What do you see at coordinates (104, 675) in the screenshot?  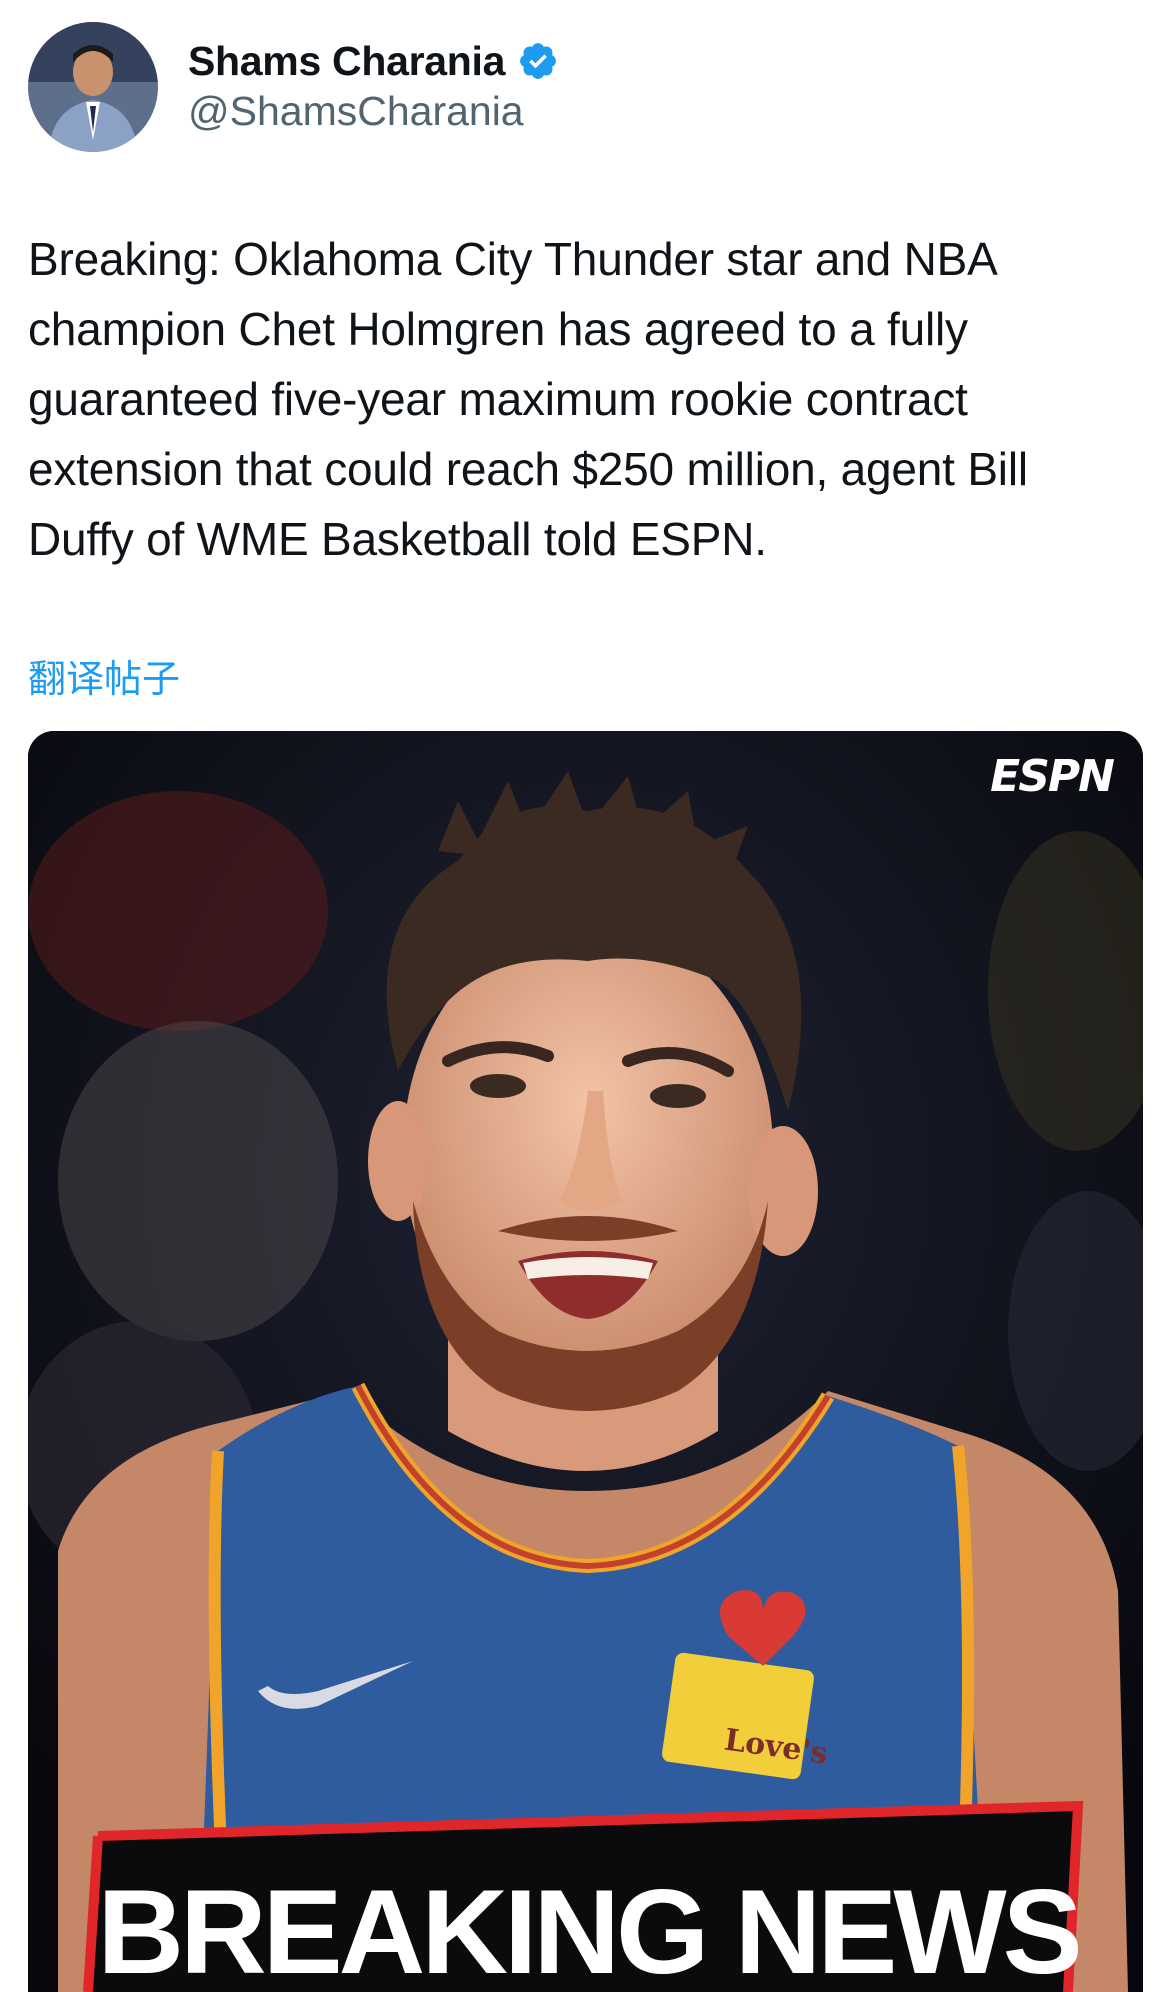 I see `translate-post-link: 翻译帖子` at bounding box center [104, 675].